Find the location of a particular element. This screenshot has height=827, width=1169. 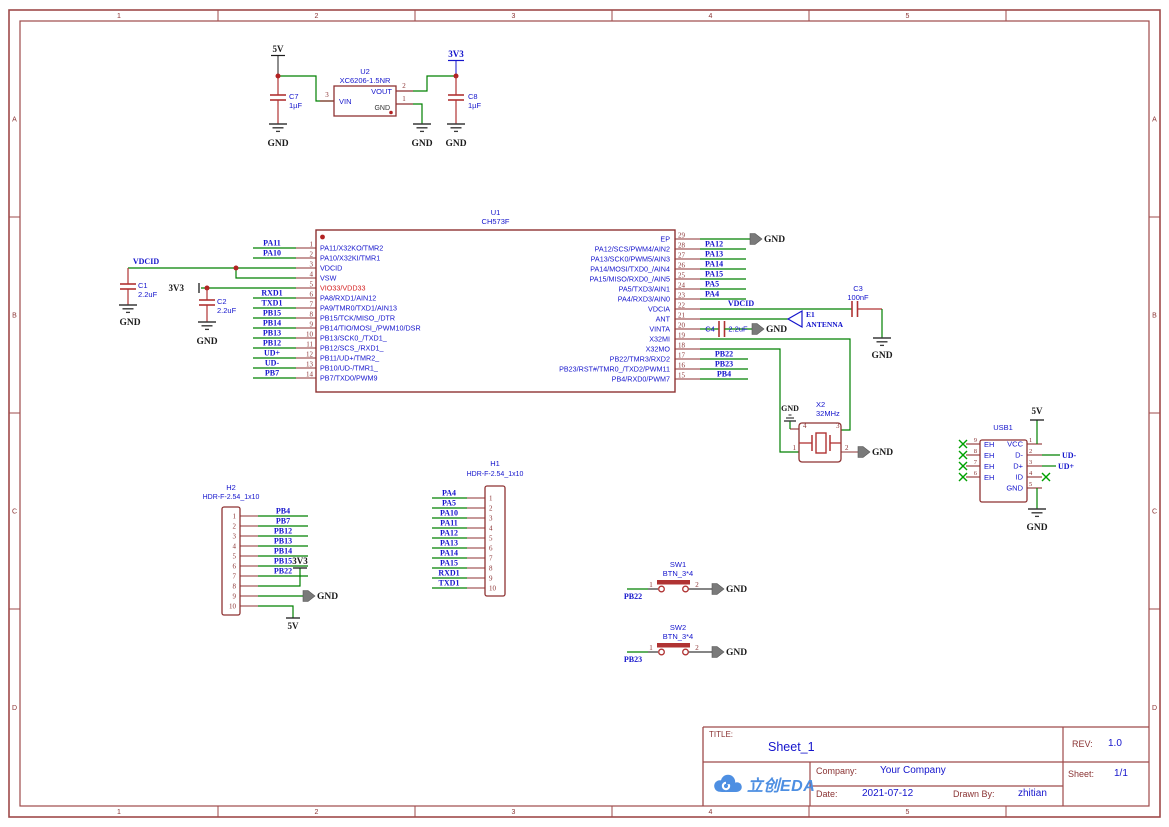

net-label: RXD1 is located at coordinates (271, 293).